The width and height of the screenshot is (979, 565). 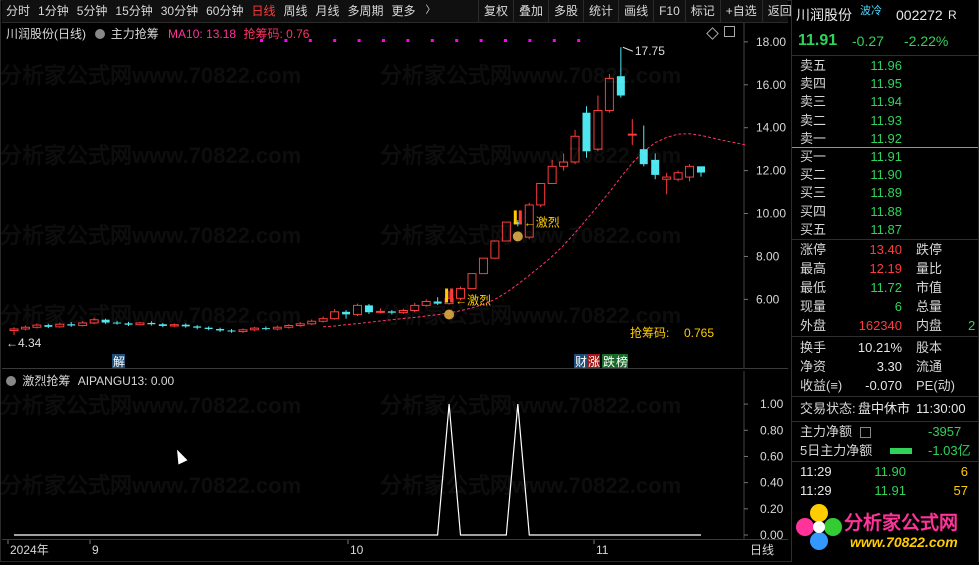 What do you see at coordinates (18, 11) in the screenshot?
I see `period-tab: 分时` at bounding box center [18, 11].